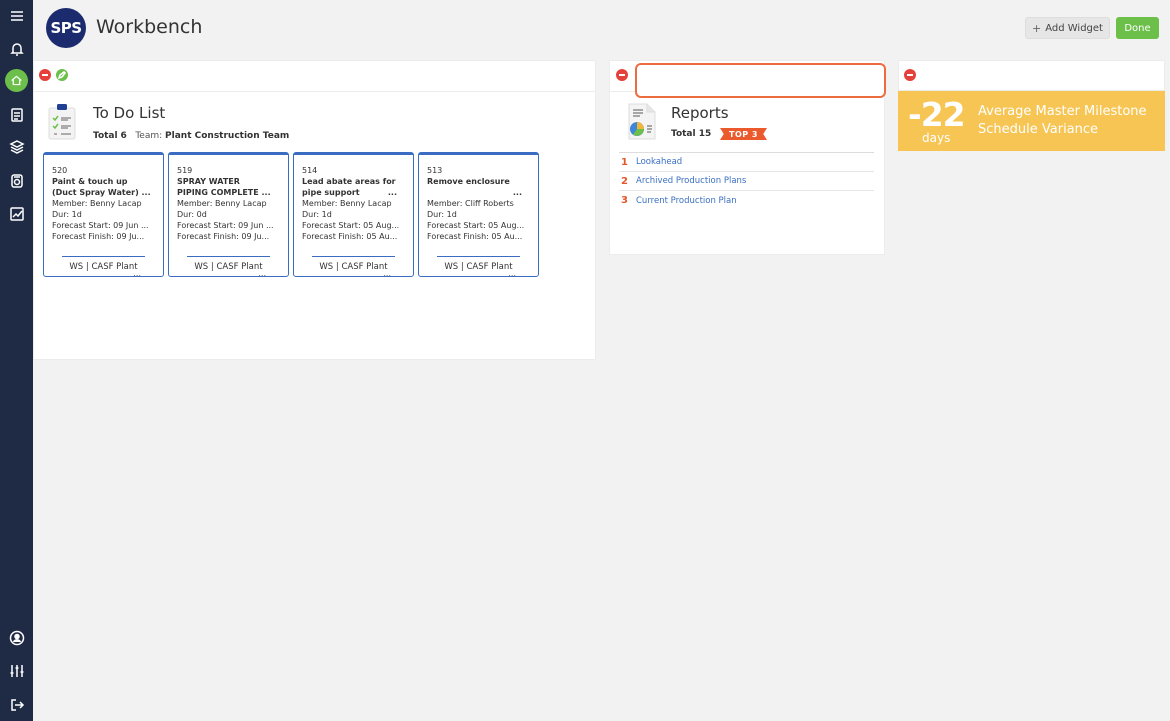 The height and width of the screenshot is (721, 1170). What do you see at coordinates (16, 80) in the screenshot?
I see `home-icon` at bounding box center [16, 80].